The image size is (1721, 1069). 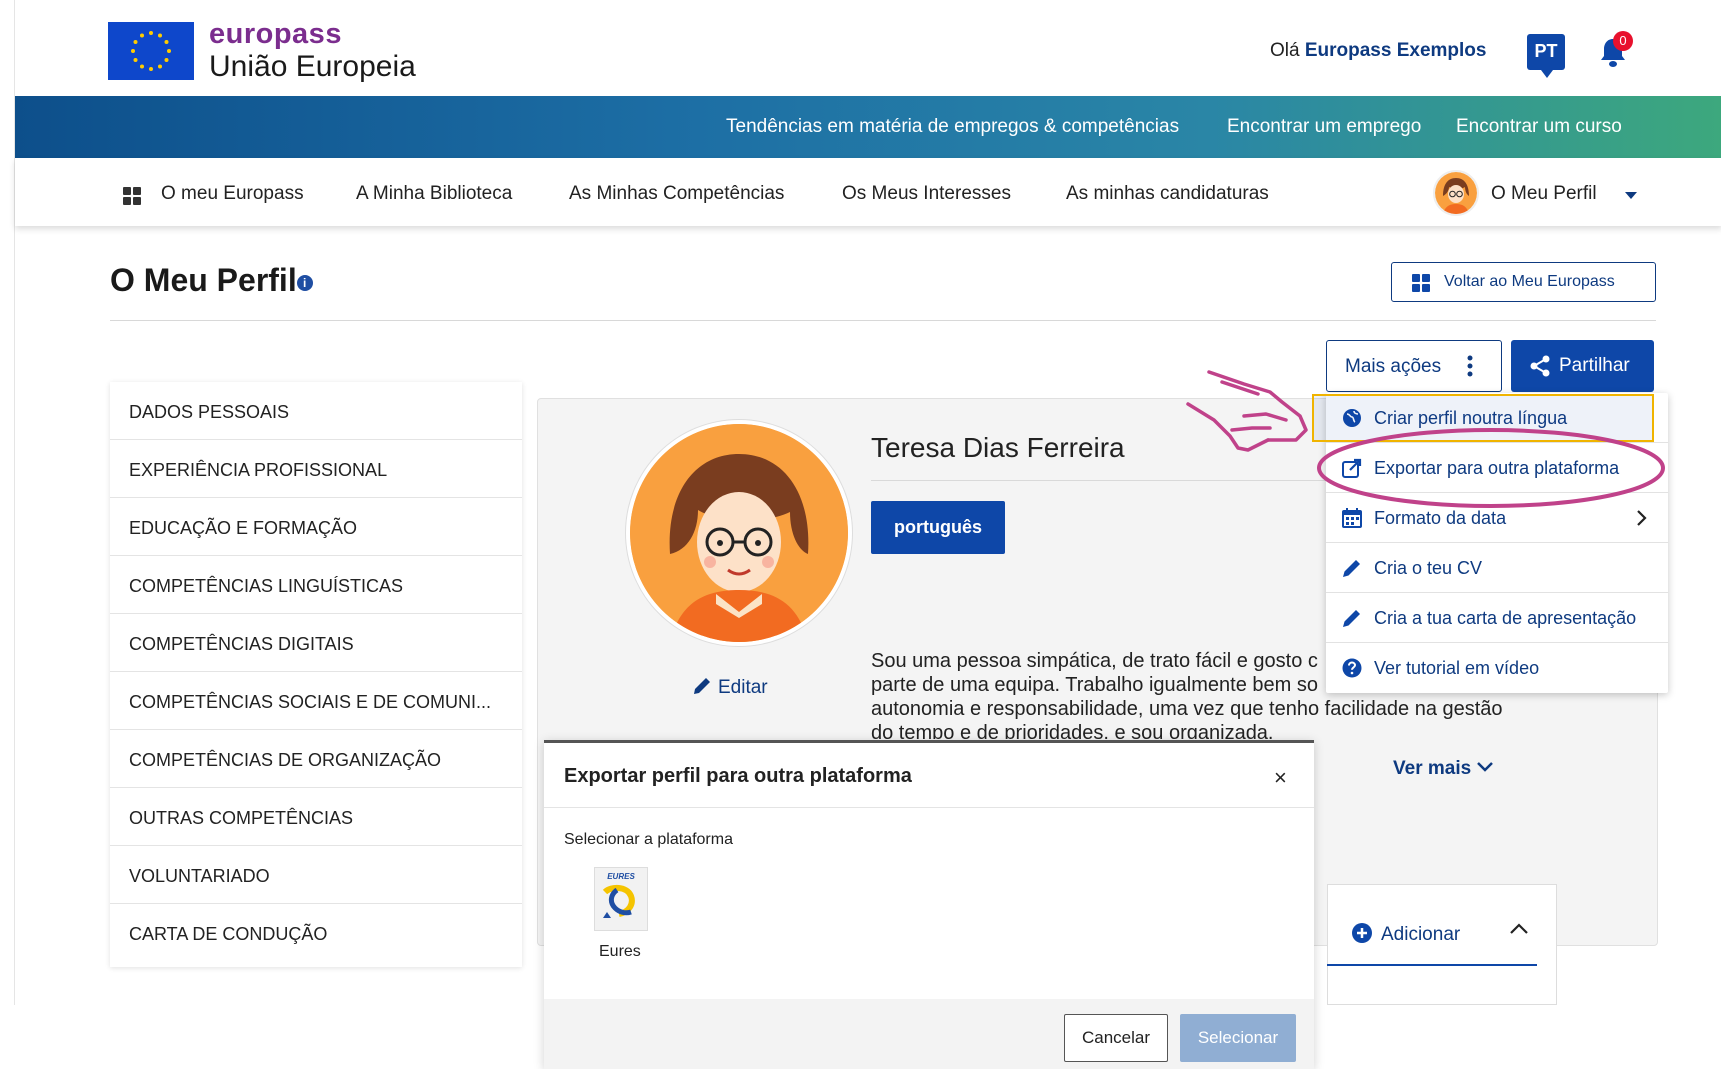 What do you see at coordinates (1505, 618) in the screenshot?
I see `menu-item-label: Cria a tua carta de apresentação` at bounding box center [1505, 618].